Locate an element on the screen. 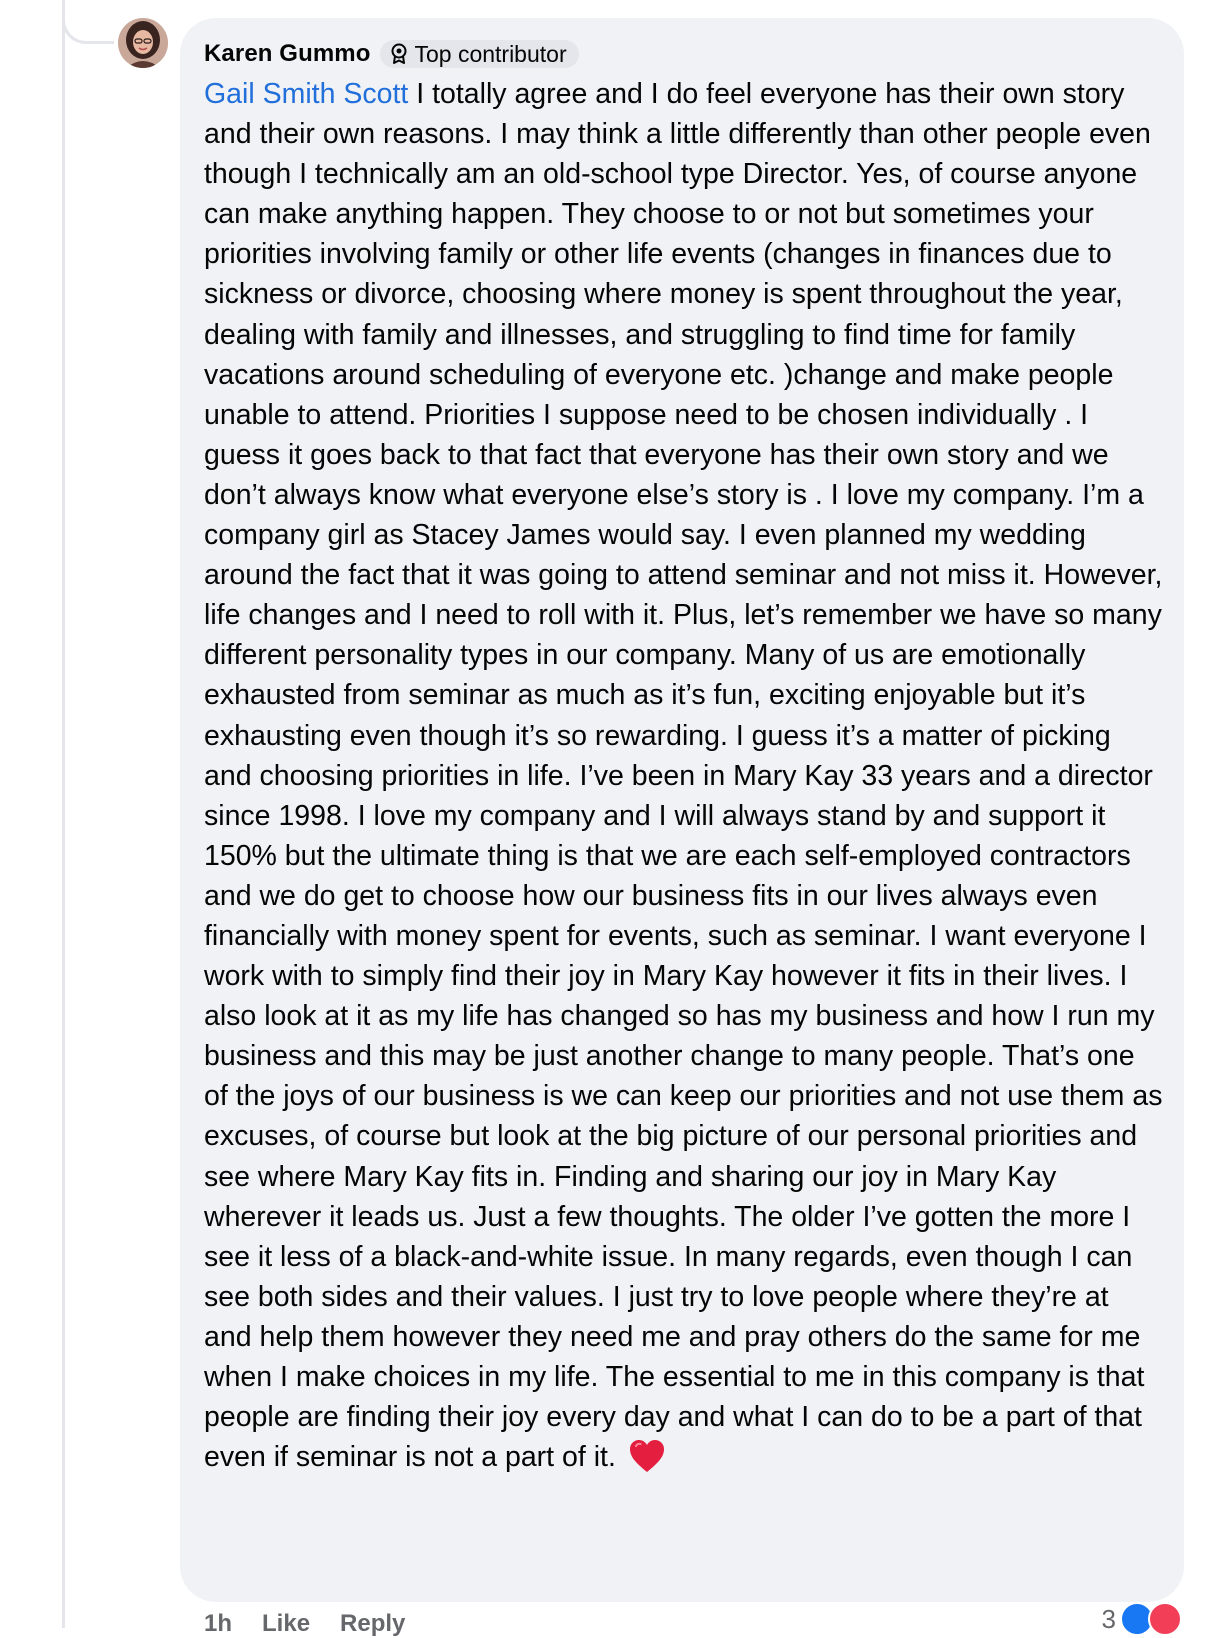 The height and width of the screenshot is (1638, 1208). contributor-badge-icon is located at coordinates (399, 54).